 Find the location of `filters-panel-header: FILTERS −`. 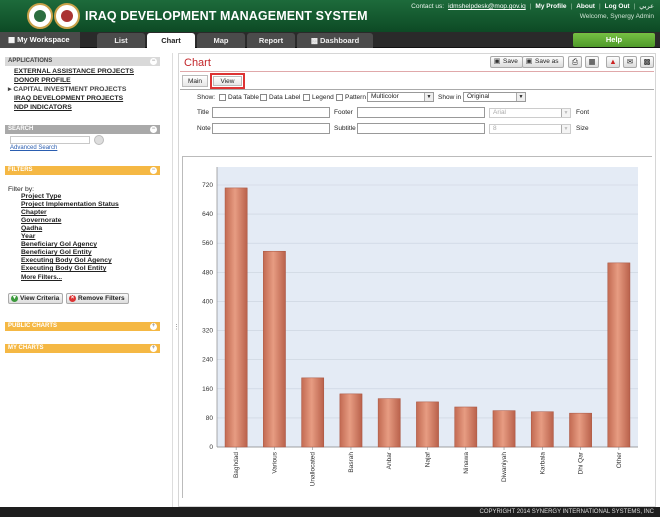

filters-panel-header: FILTERS − is located at coordinates (82, 170).